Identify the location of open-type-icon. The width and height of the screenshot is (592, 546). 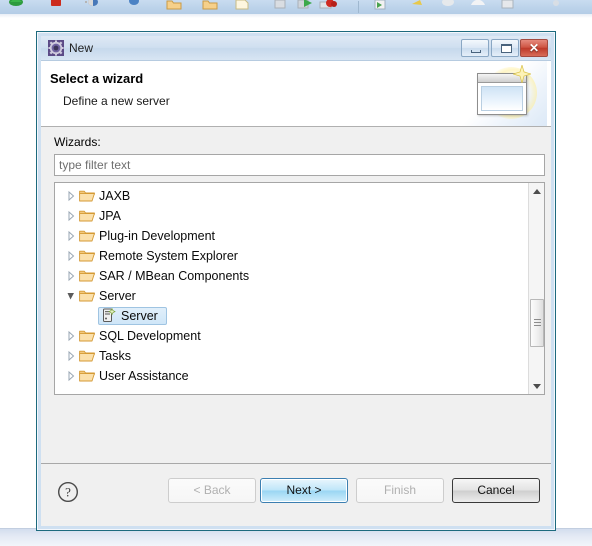
(508, 6).